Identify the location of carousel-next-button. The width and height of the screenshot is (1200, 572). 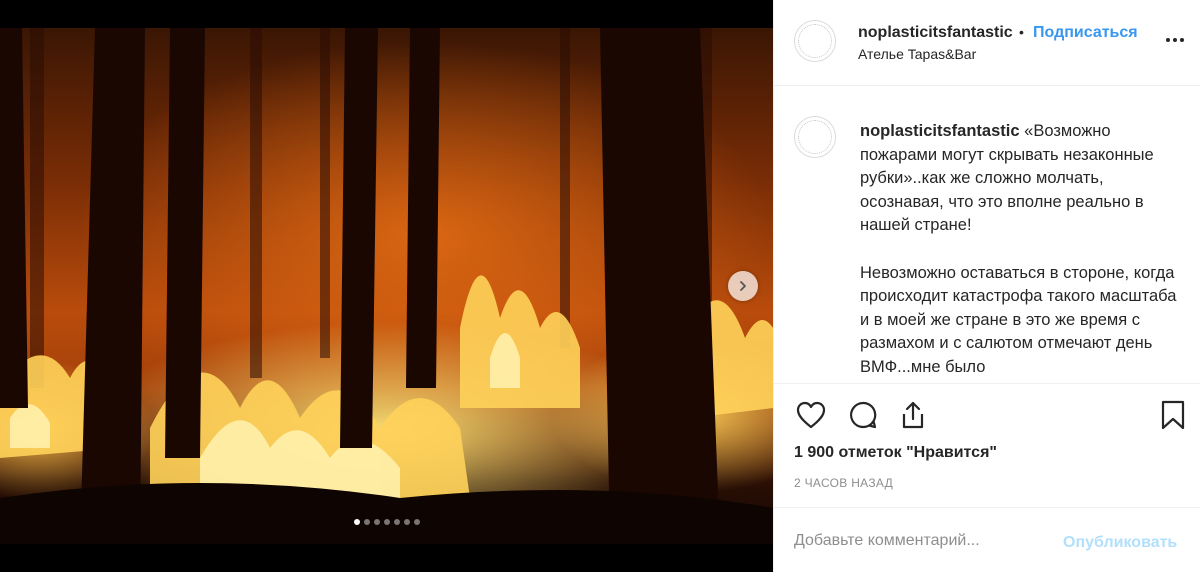
(743, 286).